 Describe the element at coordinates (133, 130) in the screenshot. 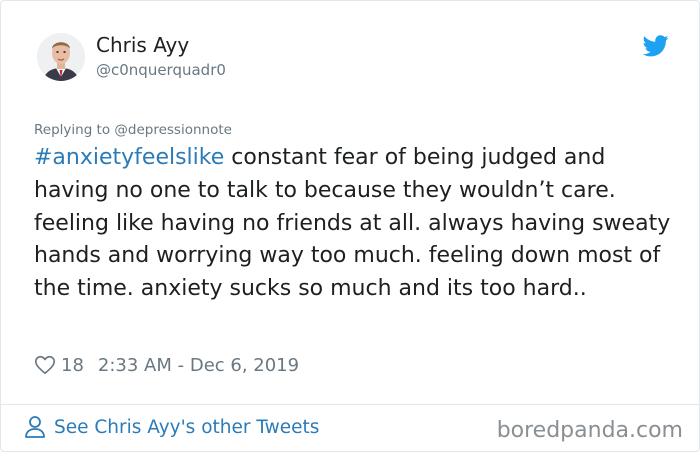

I see `replying-to: Replying to @depressionnote` at that location.